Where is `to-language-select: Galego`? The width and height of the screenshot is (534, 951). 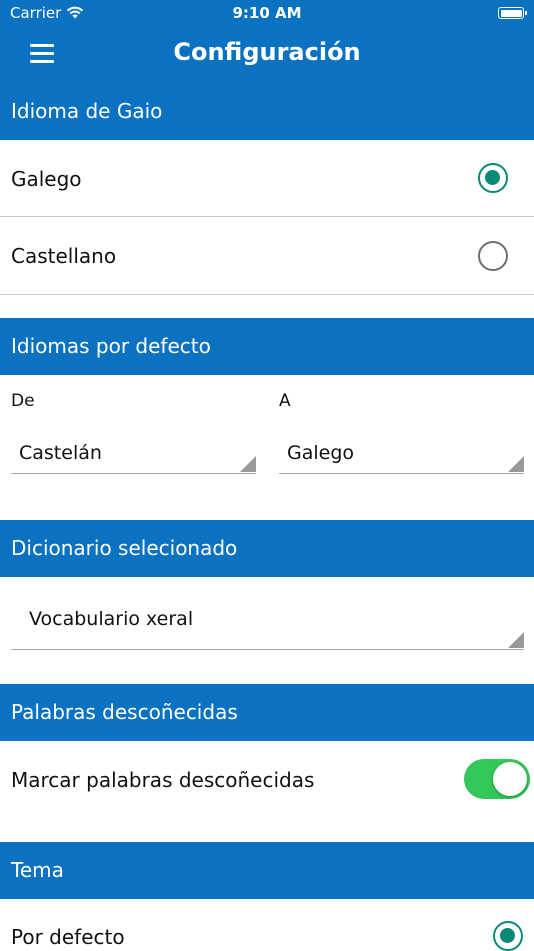 to-language-select: Galego is located at coordinates (401, 454).